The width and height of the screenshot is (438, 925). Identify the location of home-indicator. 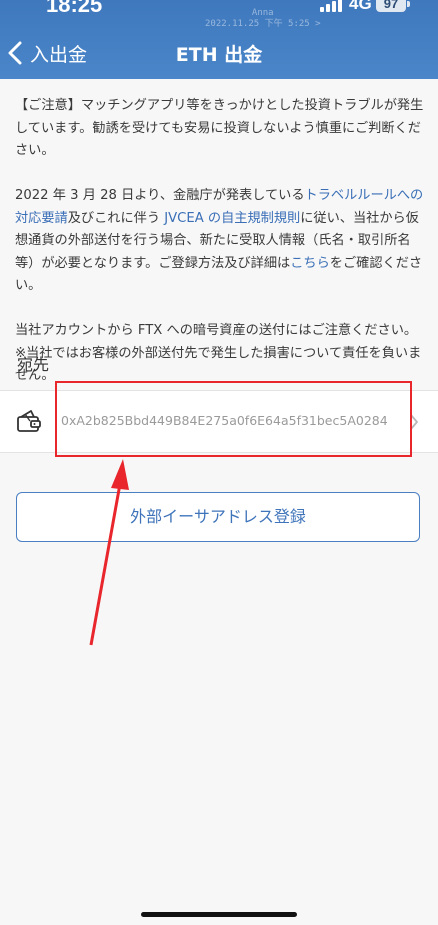
(219, 914).